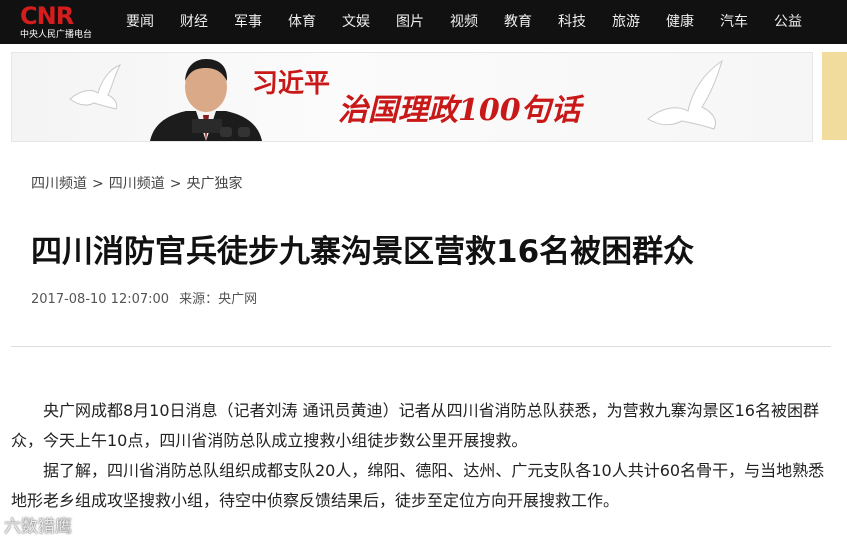 The image size is (847, 545). What do you see at coordinates (206, 100) in the screenshot?
I see `portrait-image` at bounding box center [206, 100].